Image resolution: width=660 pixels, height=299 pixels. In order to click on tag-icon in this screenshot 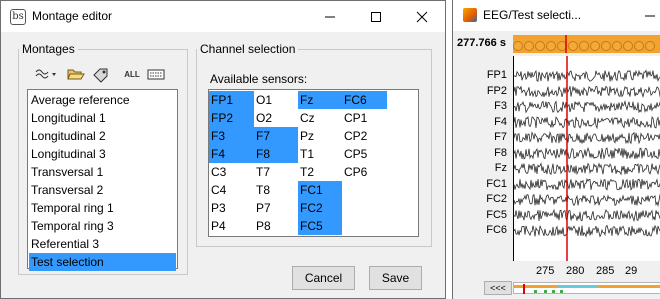, I will do `click(101, 75)`.